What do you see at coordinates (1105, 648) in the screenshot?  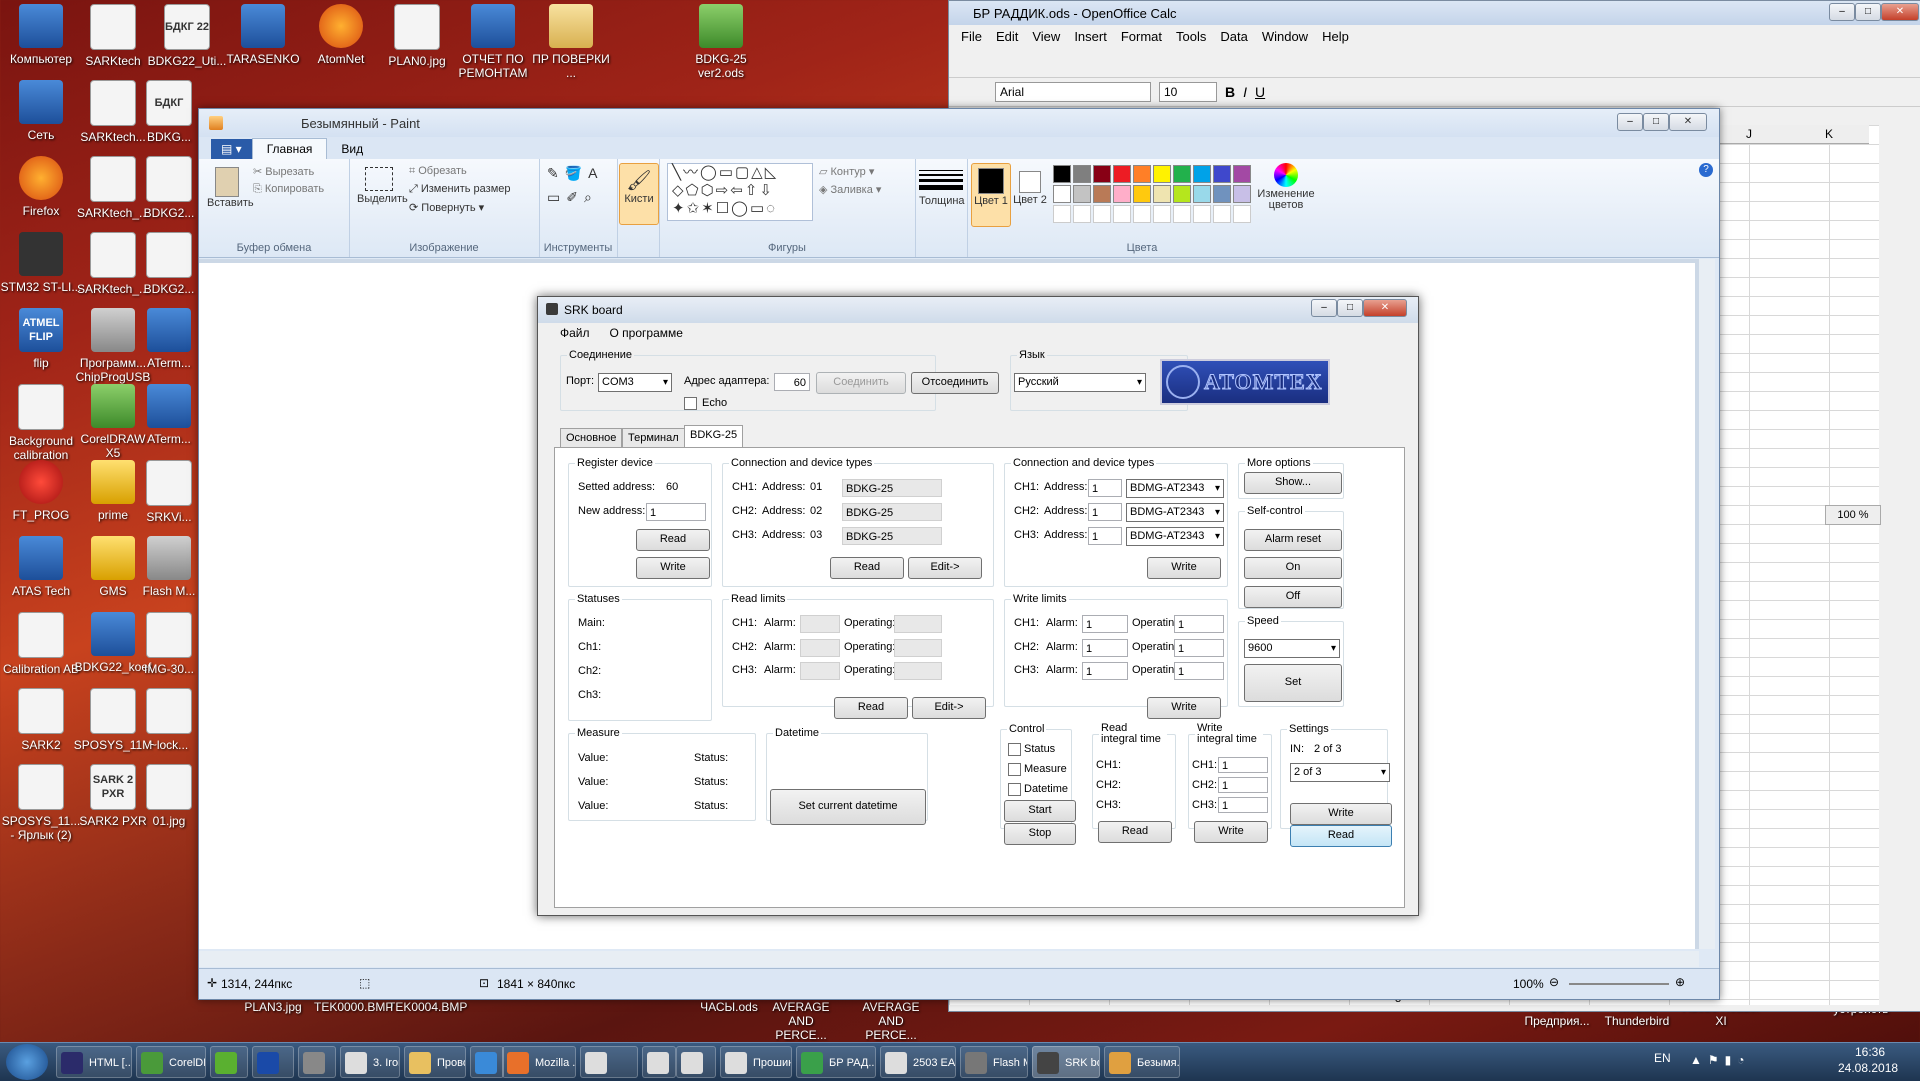 I see `write-limits-alarm-input: 1` at bounding box center [1105, 648].